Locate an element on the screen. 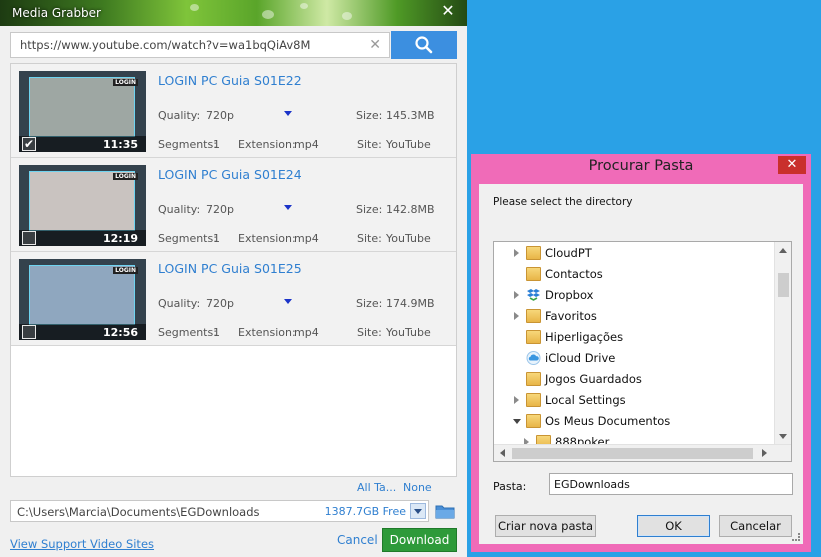 This screenshot has width=821, height=557. folder-icon is located at coordinates (533, 253).